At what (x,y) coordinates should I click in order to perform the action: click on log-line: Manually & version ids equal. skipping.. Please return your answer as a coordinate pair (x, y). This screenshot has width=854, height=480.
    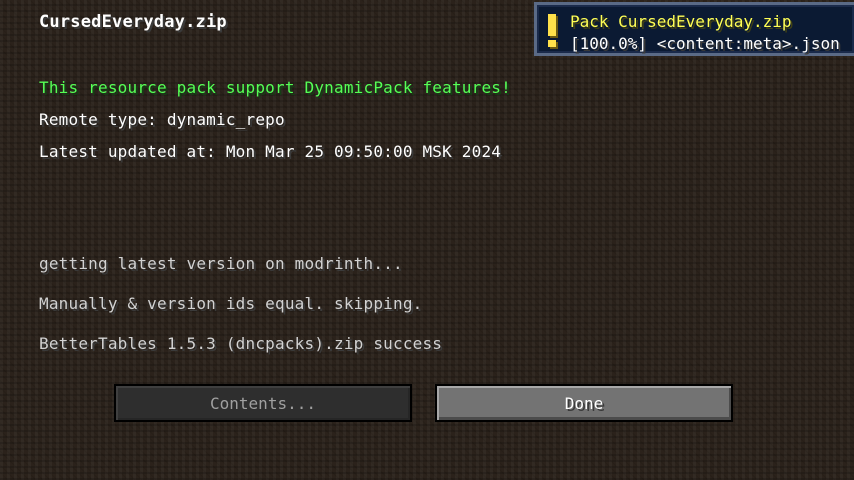
    Looking at the image, I should click on (231, 303).